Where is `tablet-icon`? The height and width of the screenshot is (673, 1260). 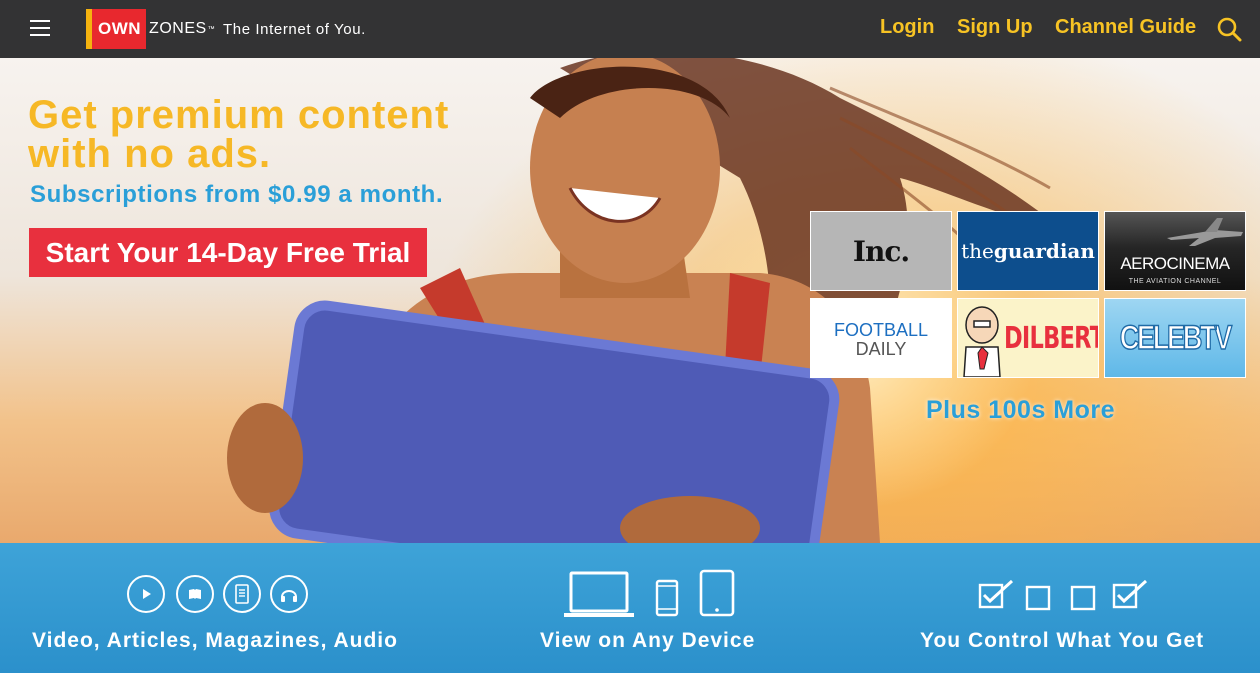 tablet-icon is located at coordinates (717, 593).